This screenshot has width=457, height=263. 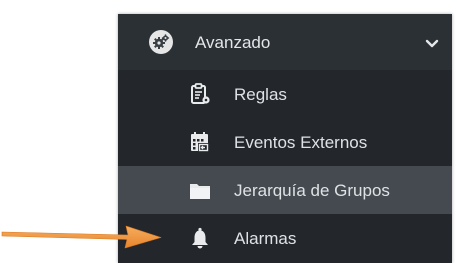 I want to click on folder-icon, so click(x=200, y=190).